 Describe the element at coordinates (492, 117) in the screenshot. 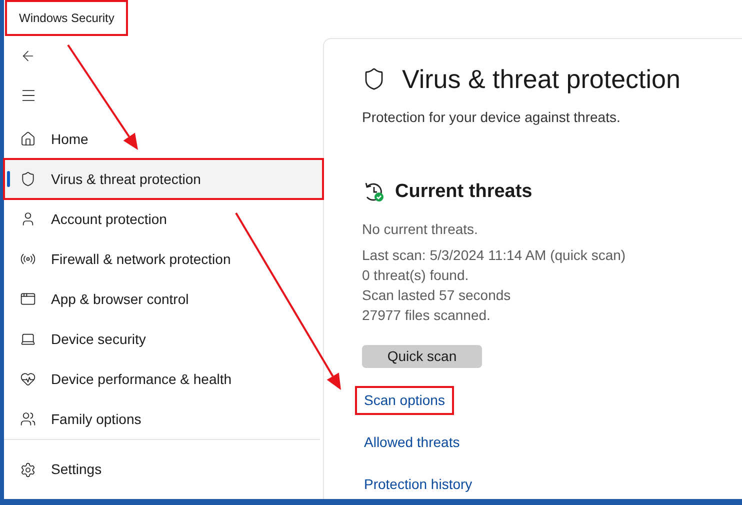

I see `page-description: Protection for your device against threats.` at that location.